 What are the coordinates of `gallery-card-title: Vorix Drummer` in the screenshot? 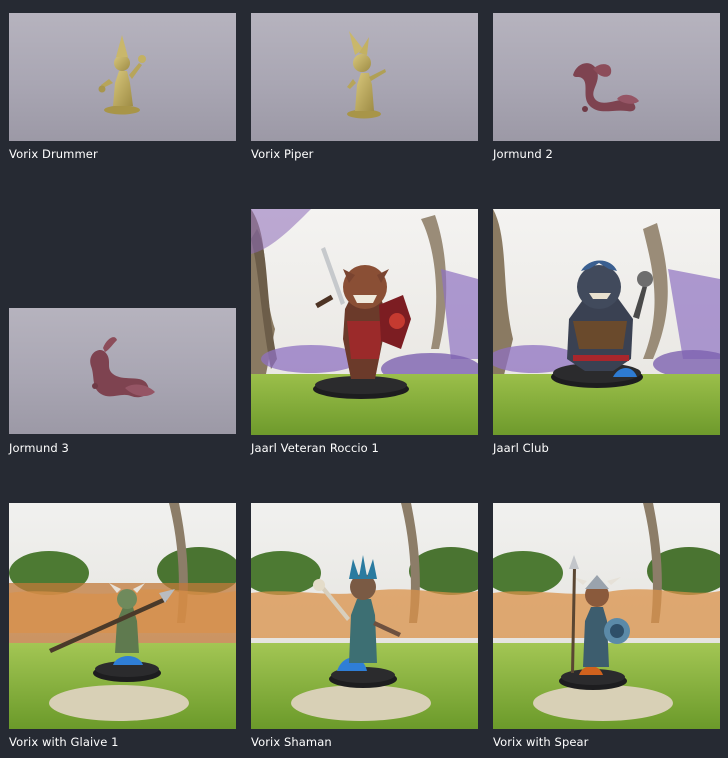 It's located at (53, 154).